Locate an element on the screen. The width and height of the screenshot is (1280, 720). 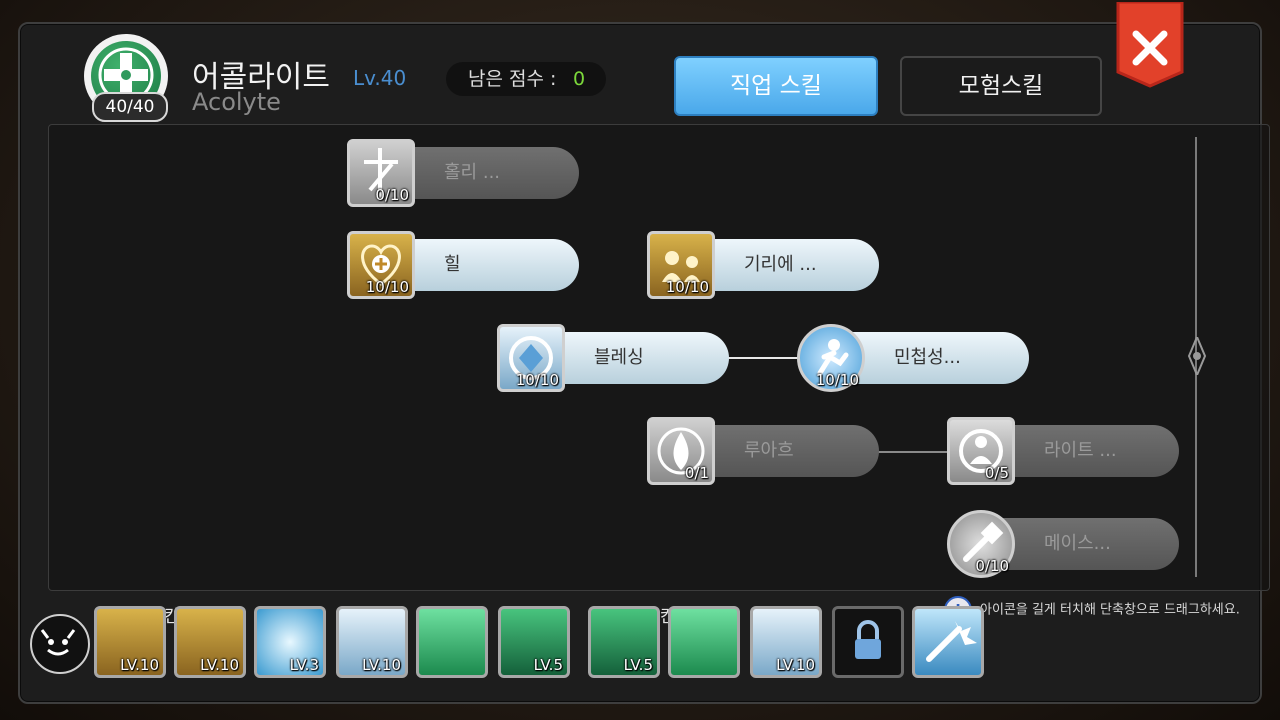
drag-hint: !아이콘을 길게 터치해 단축창으로 드래그하세요. is located at coordinates (1092, 610).